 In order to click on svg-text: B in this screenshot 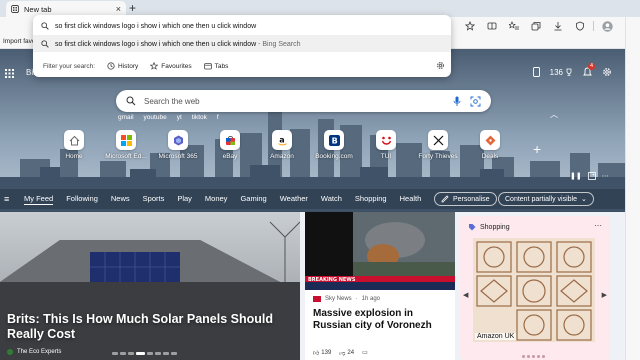, I will do `click(334, 140)`.